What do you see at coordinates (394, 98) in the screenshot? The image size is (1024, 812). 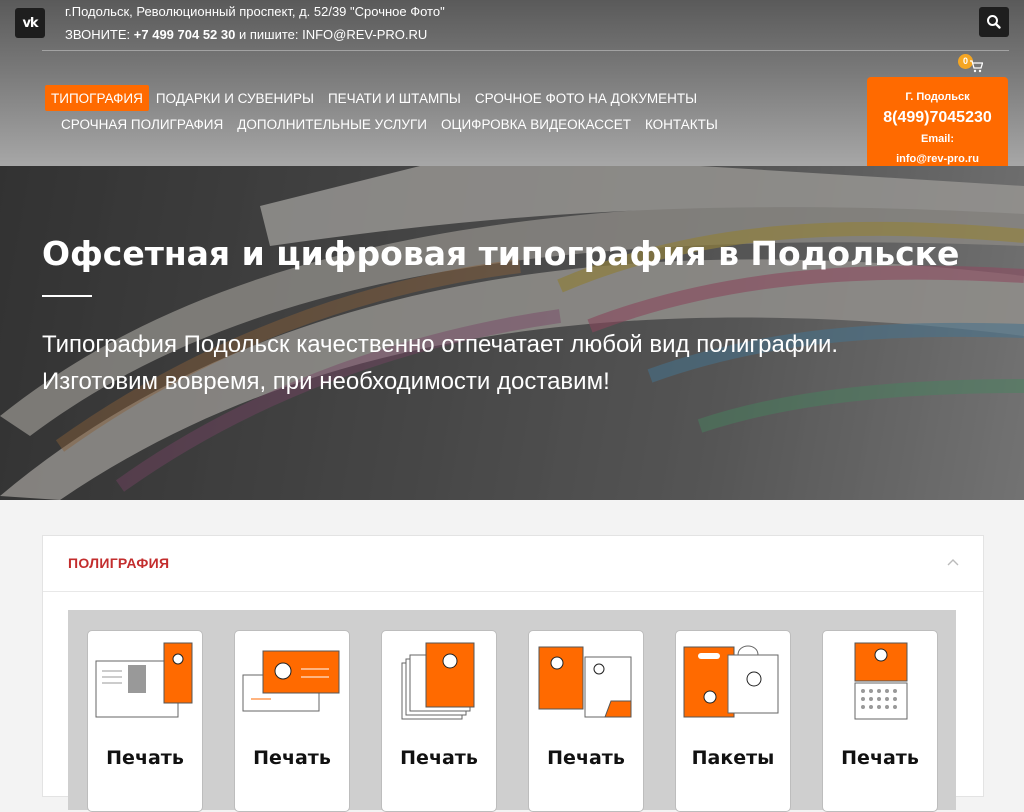 I see `nav-item-stamps: ПЕЧАТИ И ШТАМПЫ` at bounding box center [394, 98].